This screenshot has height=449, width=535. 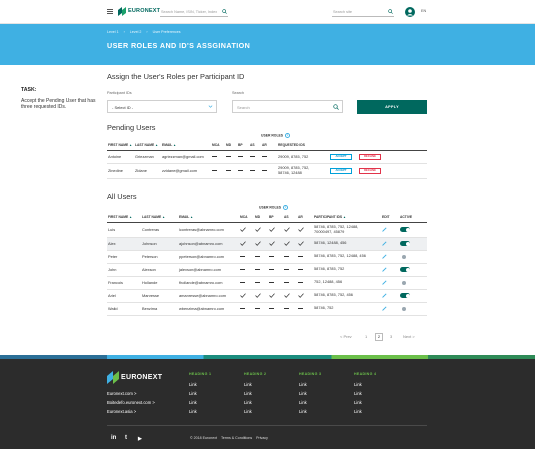 I want to click on page-link: 3, so click(x=391, y=336).